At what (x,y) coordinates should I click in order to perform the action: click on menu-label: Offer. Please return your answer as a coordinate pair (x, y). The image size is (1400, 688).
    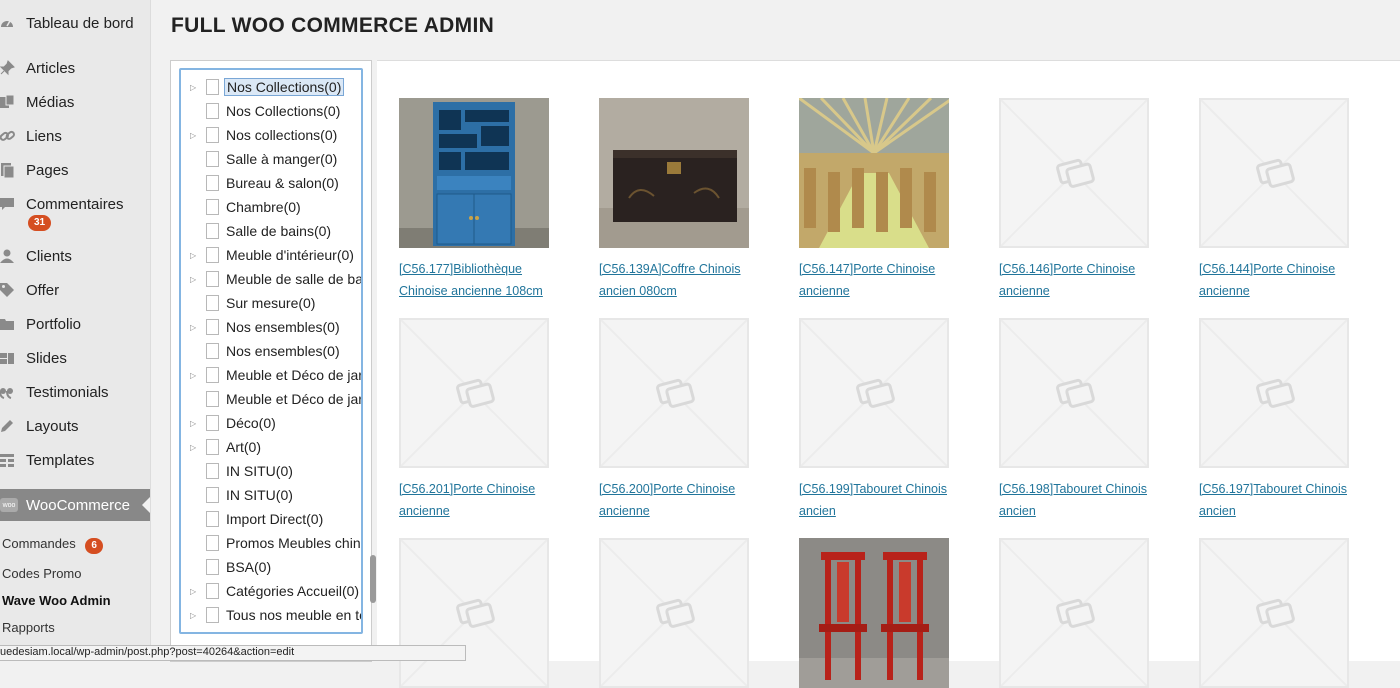
    Looking at the image, I should click on (43, 290).